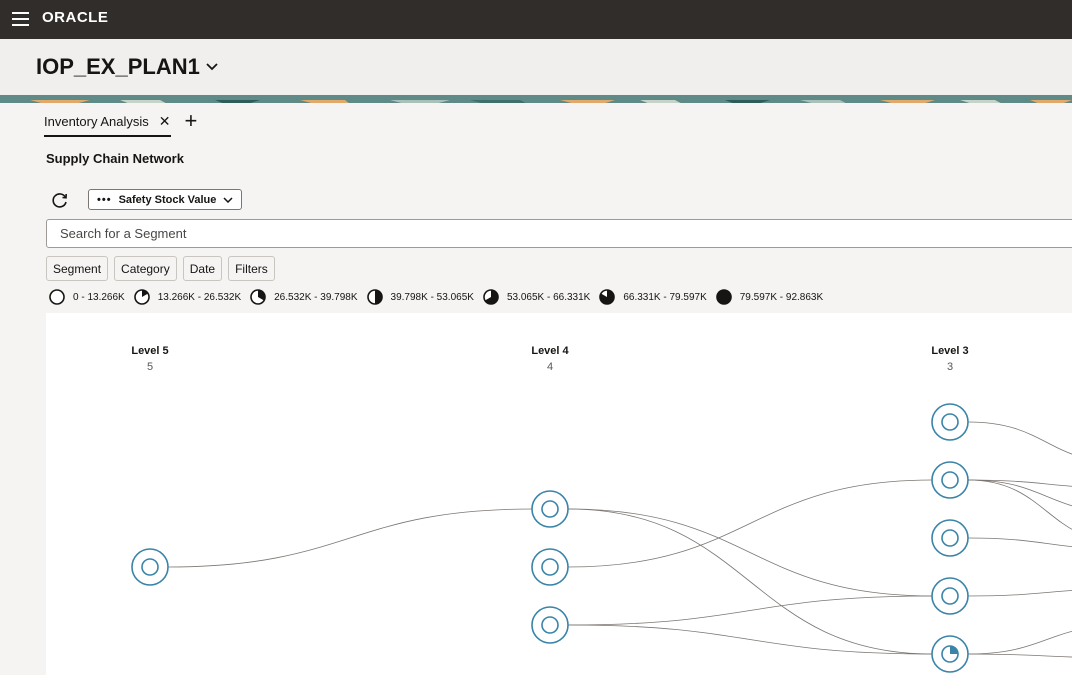  I want to click on legend-label: 13.266K - 26.532K, so click(199, 297).